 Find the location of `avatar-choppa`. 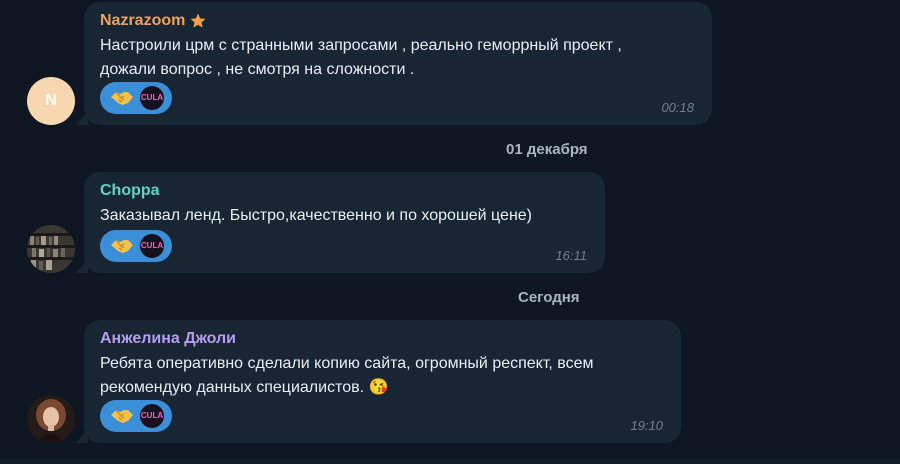

avatar-choppa is located at coordinates (51, 249).